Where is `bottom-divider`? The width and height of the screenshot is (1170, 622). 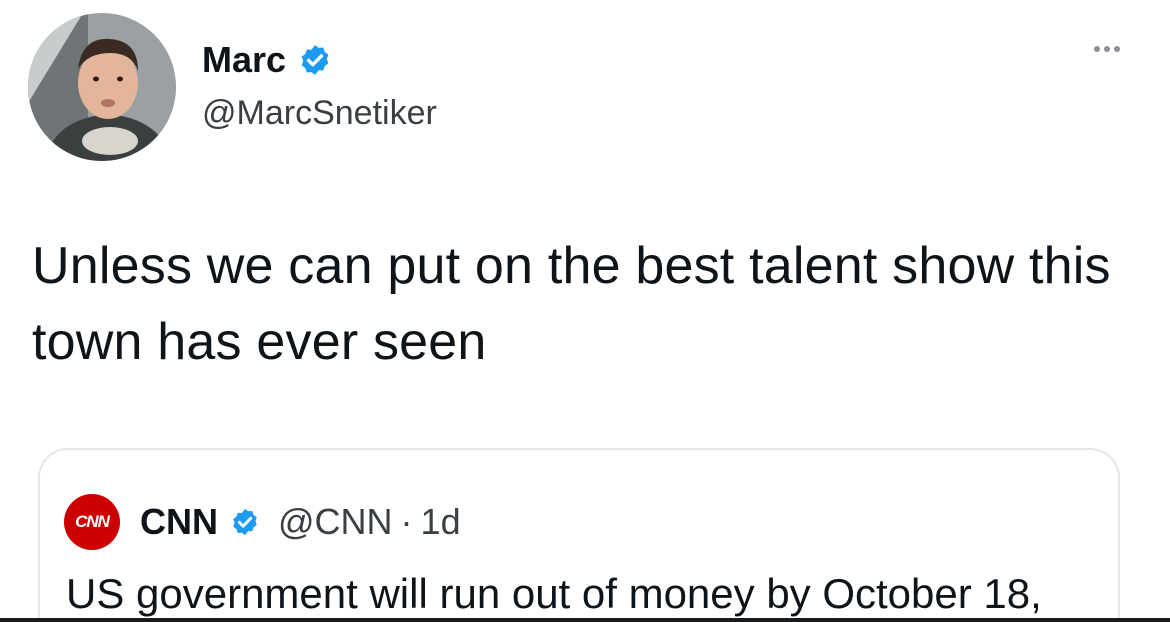
bottom-divider is located at coordinates (585, 620).